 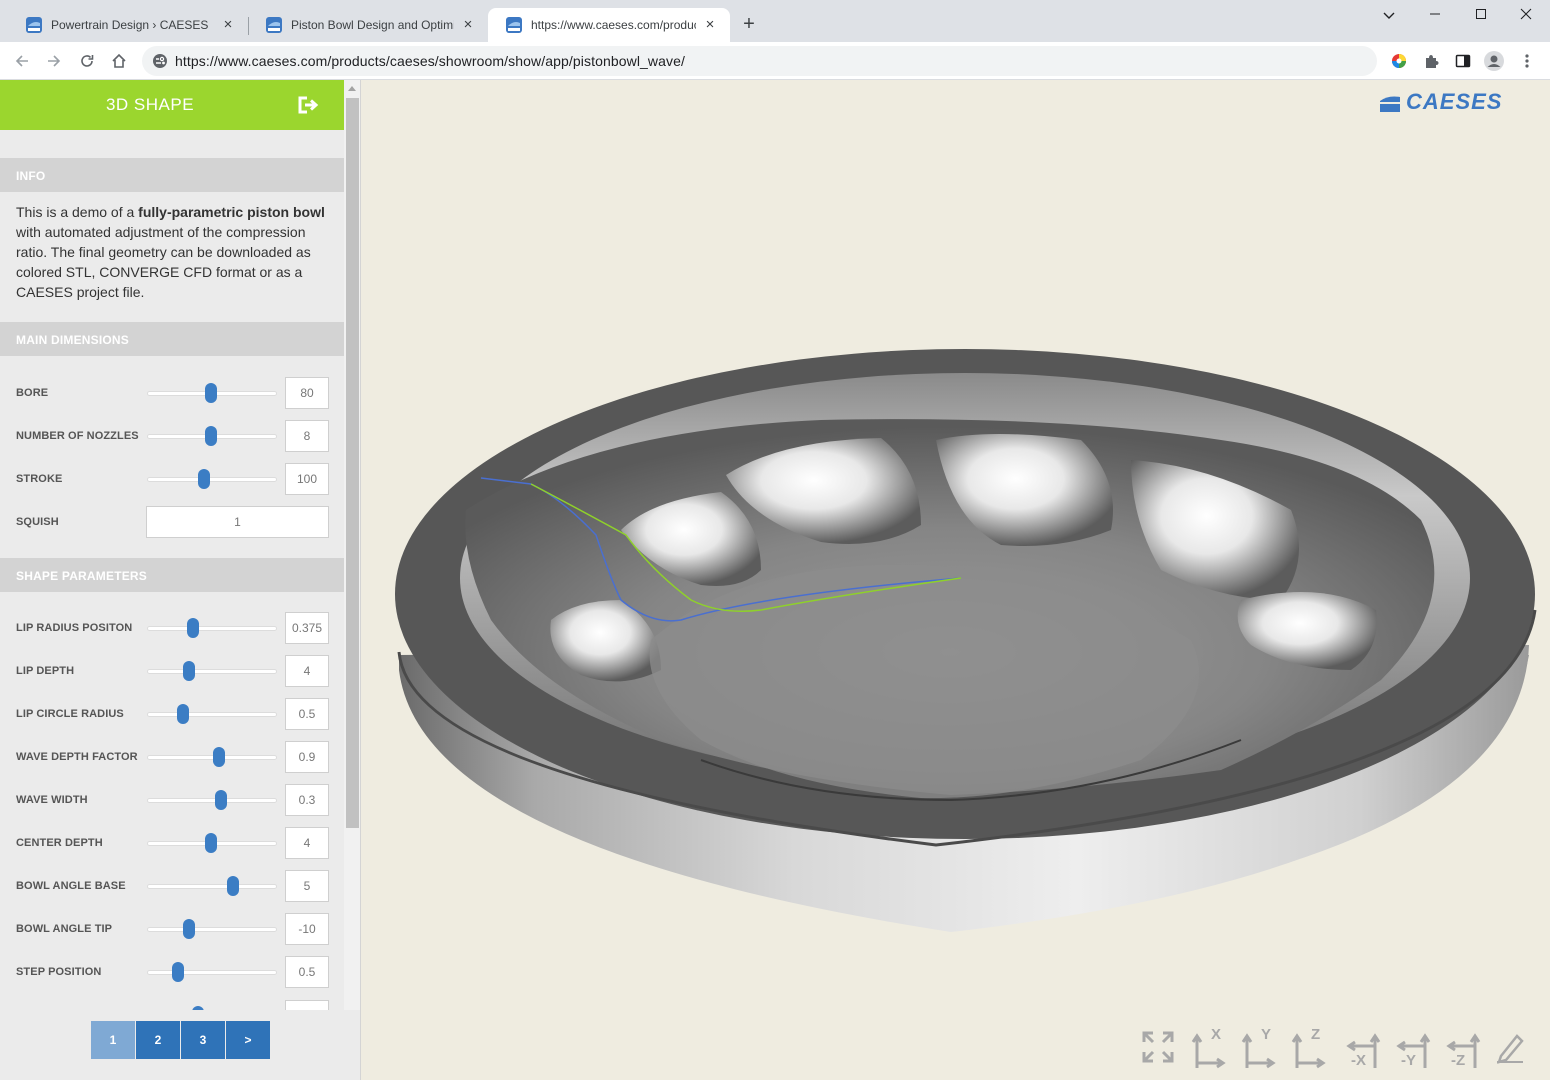 I want to click on param-label: WAVE WIDTH, so click(x=52, y=800).